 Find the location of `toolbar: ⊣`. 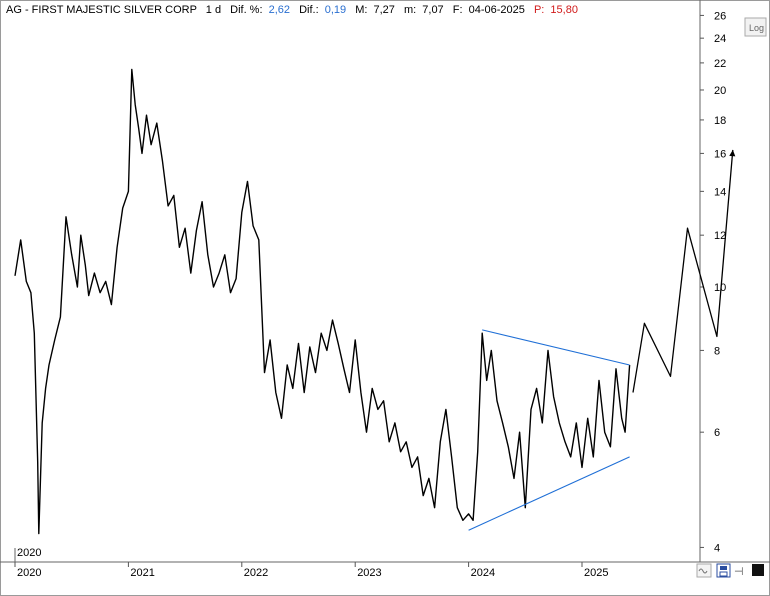

toolbar: ⊣ is located at coordinates (730, 570).